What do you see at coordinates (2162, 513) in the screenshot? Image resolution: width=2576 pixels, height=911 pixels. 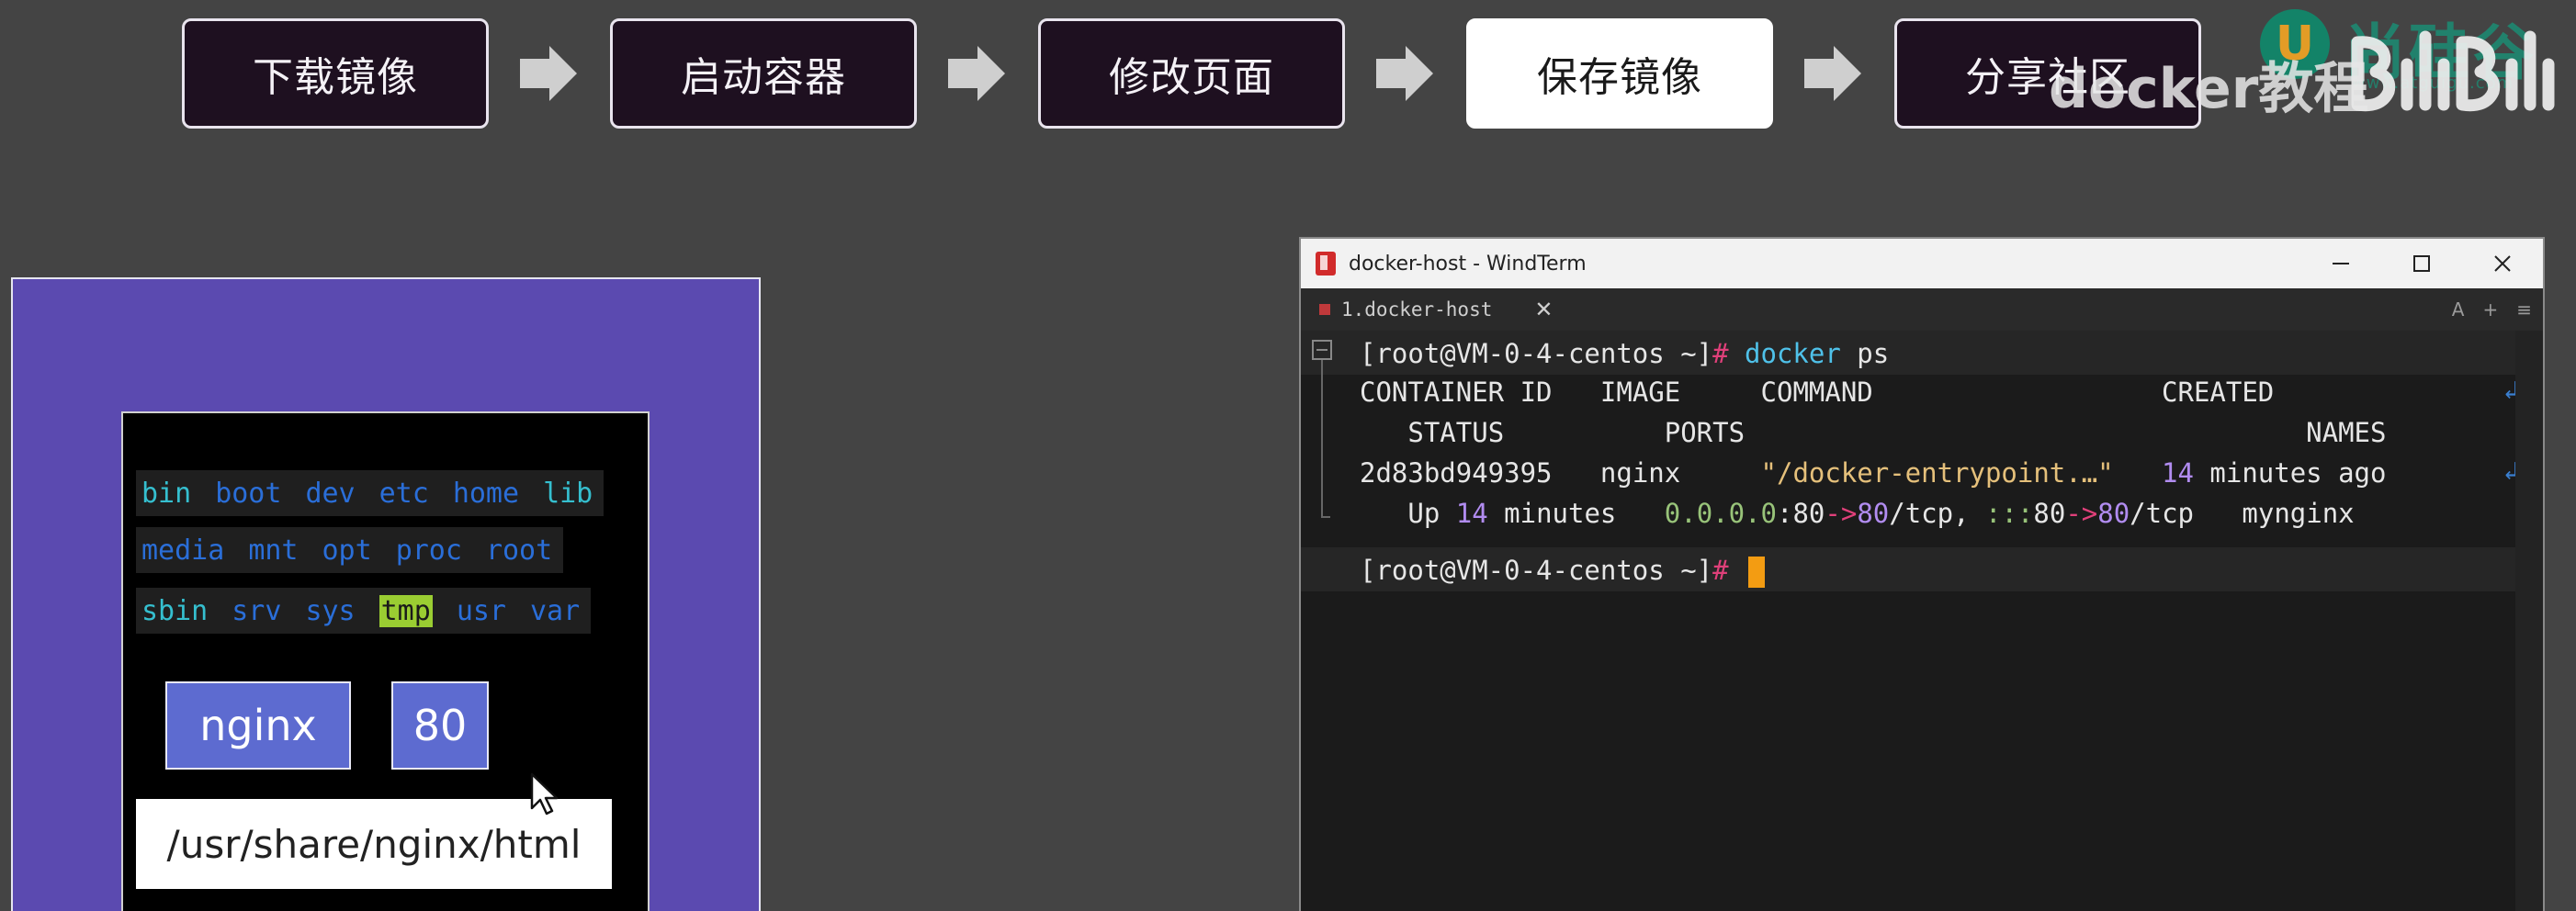 I see `port-proto-2: /tcp` at bounding box center [2162, 513].